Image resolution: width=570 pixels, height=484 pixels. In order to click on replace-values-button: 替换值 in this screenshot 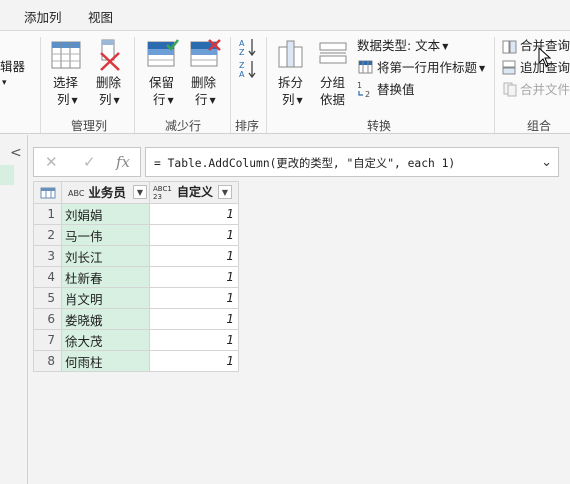, I will do `click(396, 90)`.